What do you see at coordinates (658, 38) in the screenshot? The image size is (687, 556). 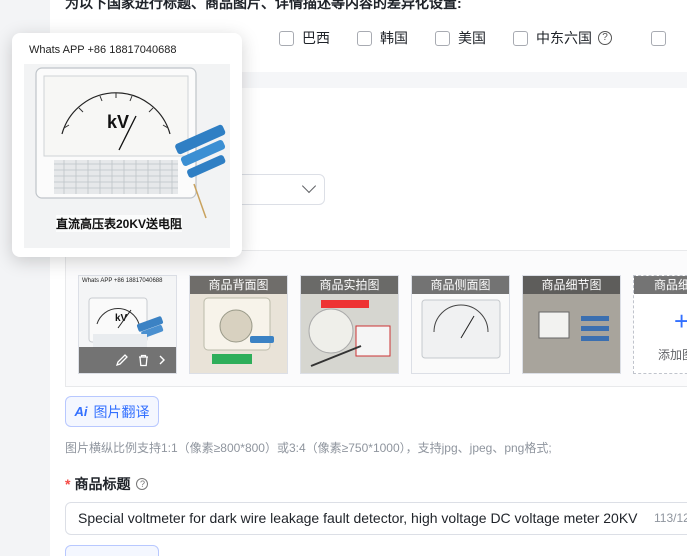 I see `checkbox-partial` at bounding box center [658, 38].